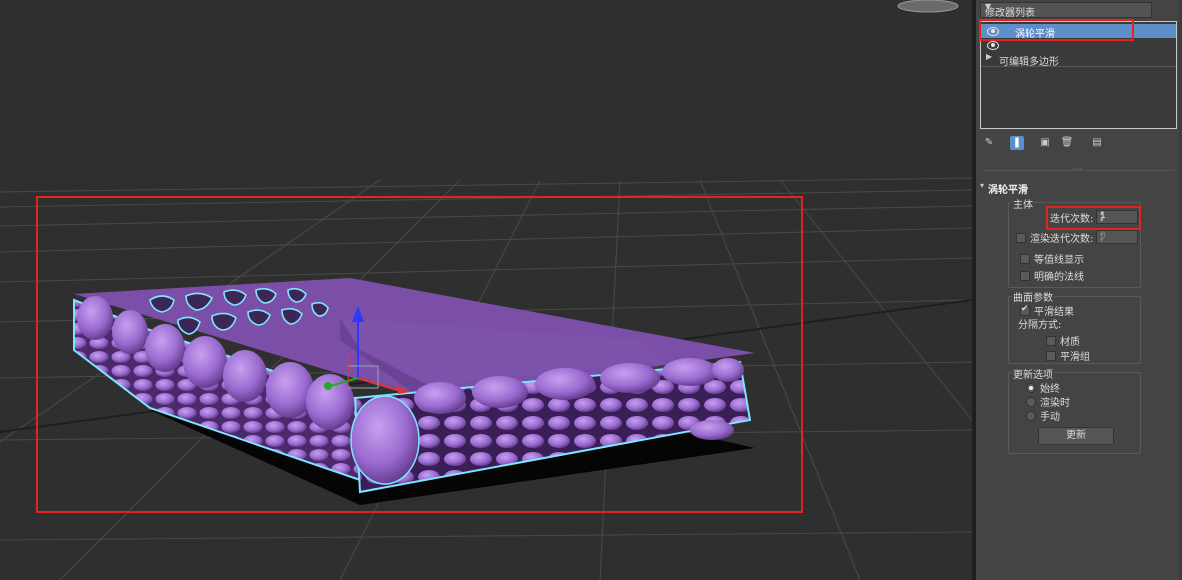 The image size is (1182, 580). I want to click on isoline-checkbox, so click(1025, 259).